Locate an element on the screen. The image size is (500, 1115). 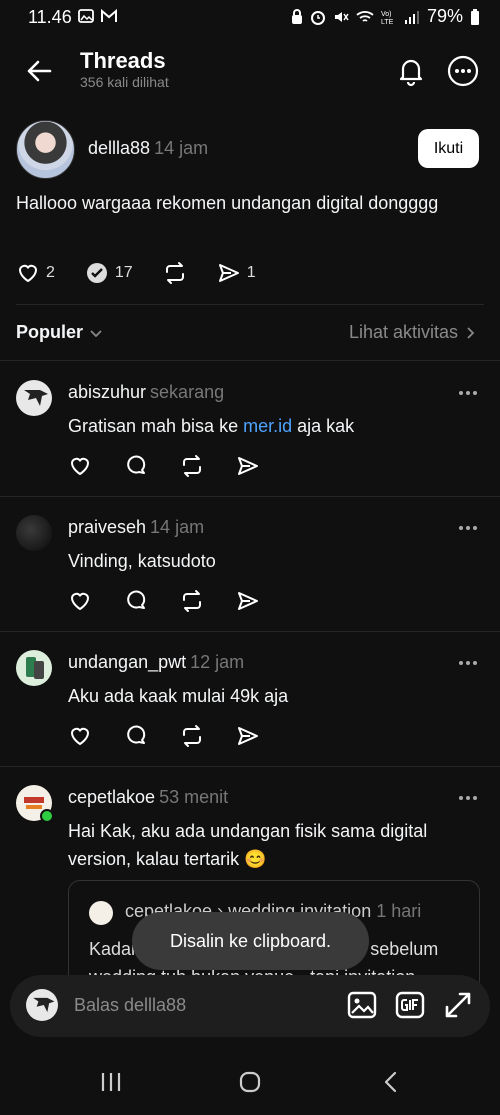
share-count: 1 is located at coordinates (251, 272).